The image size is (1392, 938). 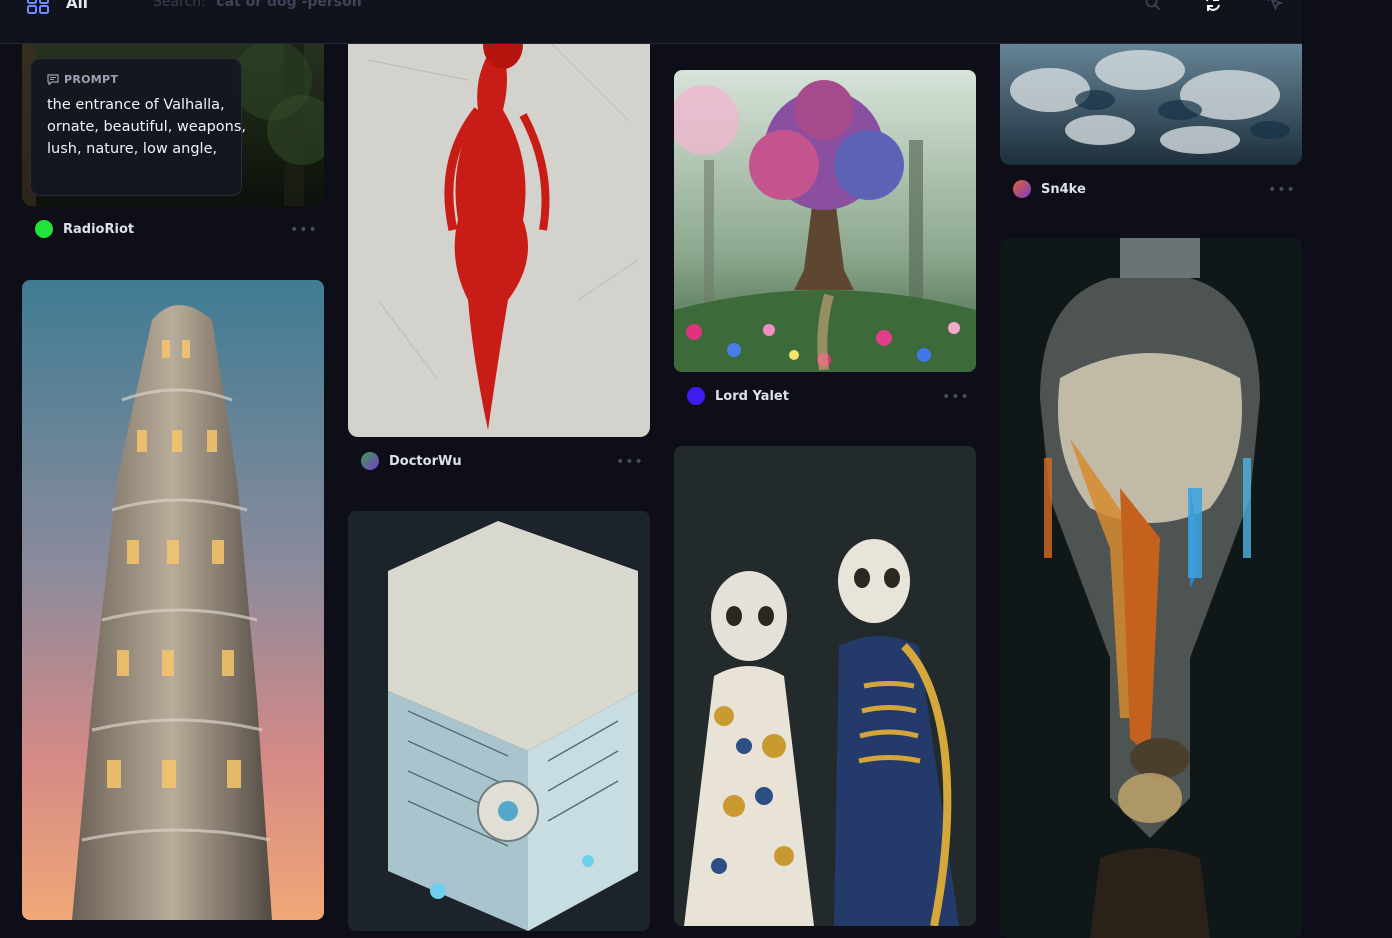 I want to click on search-prefix: Search:, so click(x=179, y=5).